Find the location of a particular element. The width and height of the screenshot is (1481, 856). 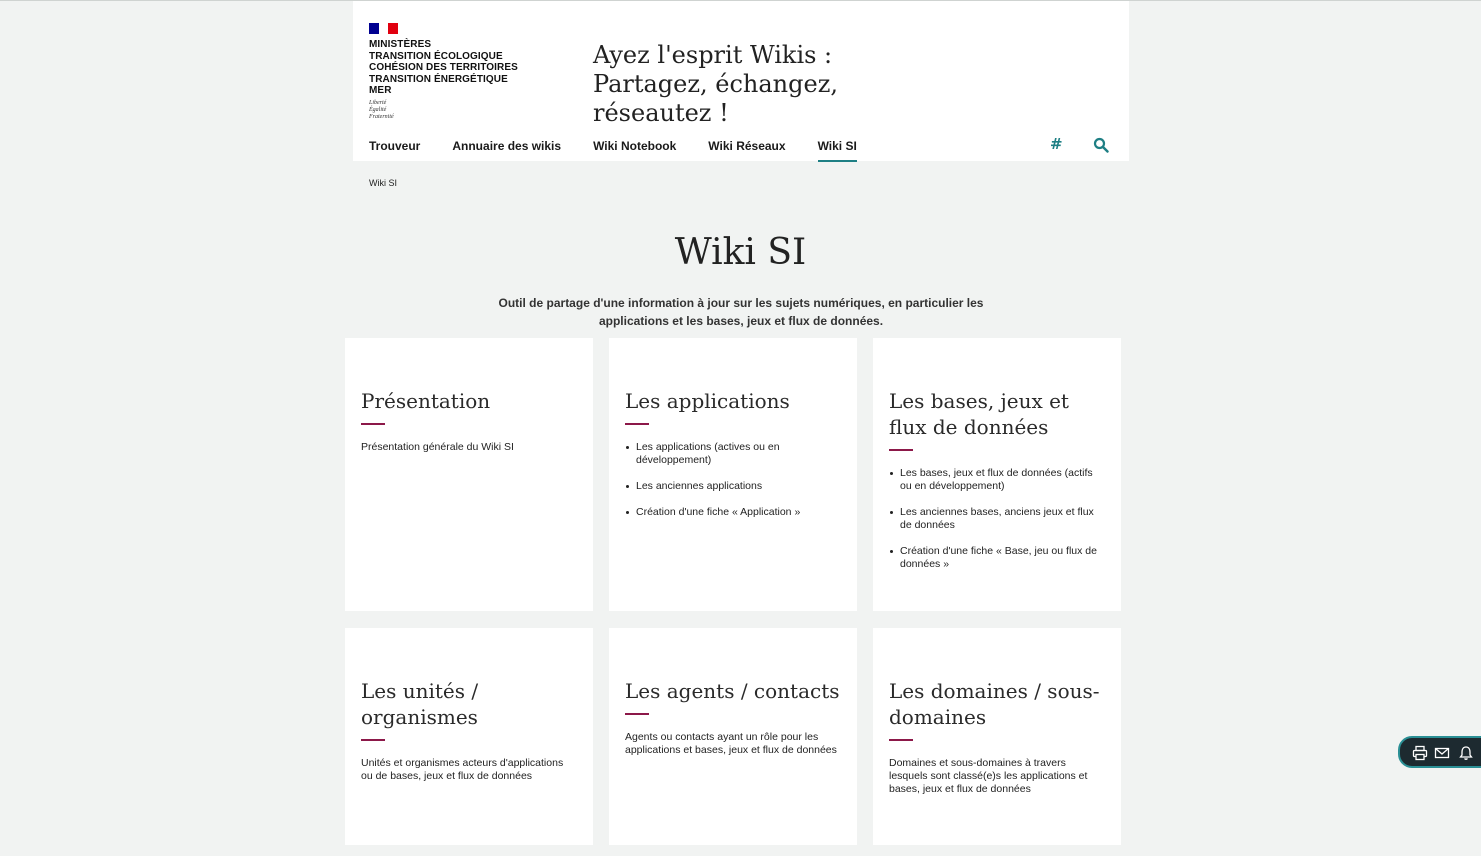

search-icon is located at coordinates (1101, 145).